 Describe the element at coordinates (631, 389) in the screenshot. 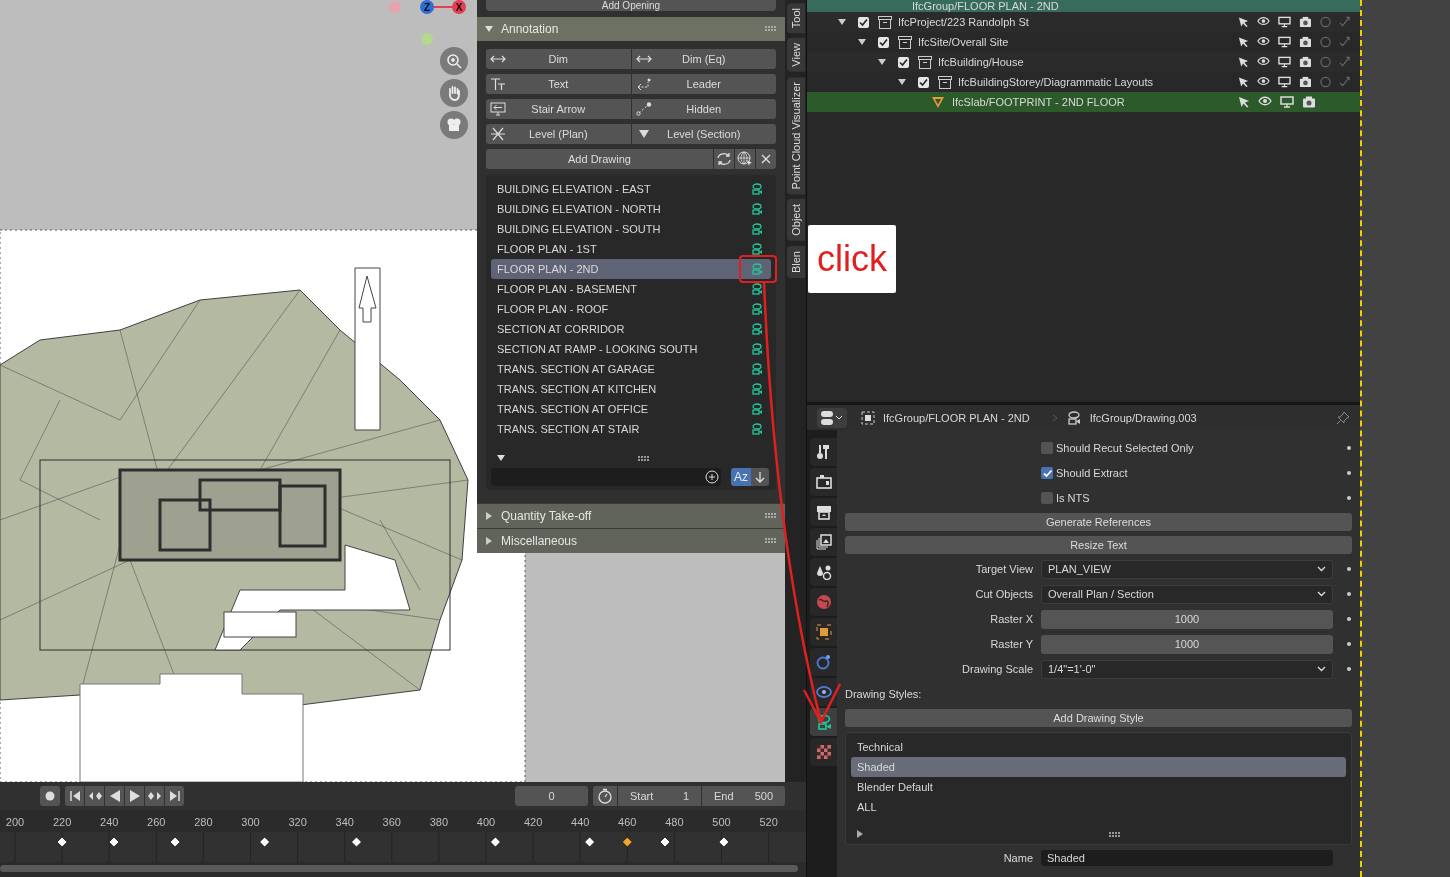

I see `drawing-list-item: TRANS. SECTION AT KITCHEN` at that location.